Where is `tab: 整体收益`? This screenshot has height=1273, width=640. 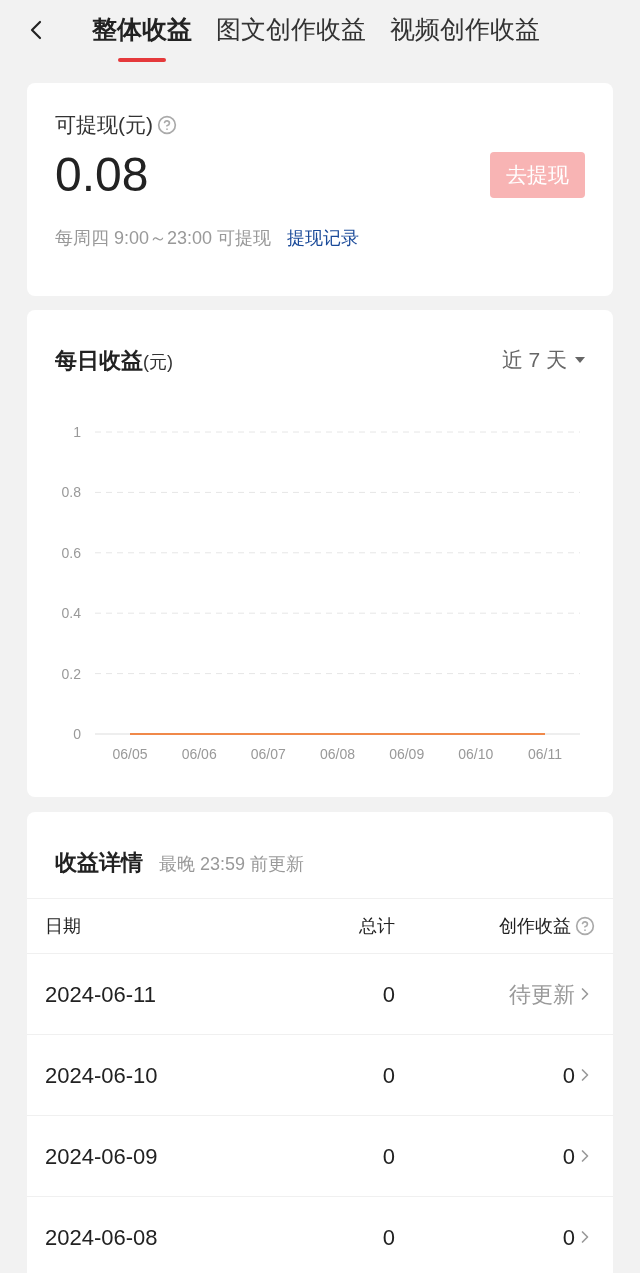
tab: 整体收益 is located at coordinates (142, 30).